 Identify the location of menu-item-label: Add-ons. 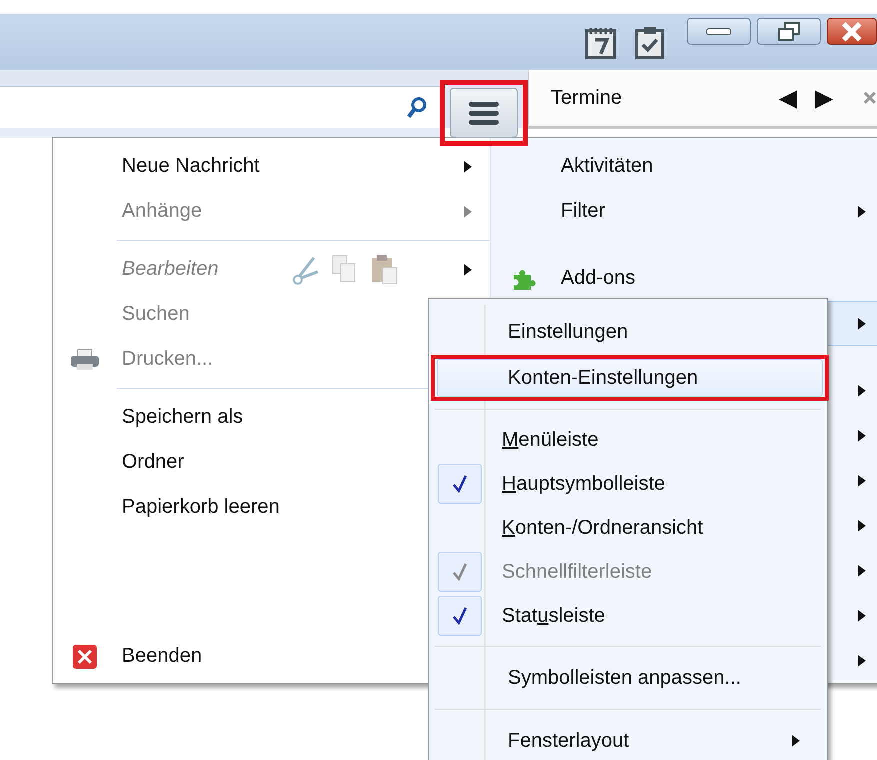
(598, 278).